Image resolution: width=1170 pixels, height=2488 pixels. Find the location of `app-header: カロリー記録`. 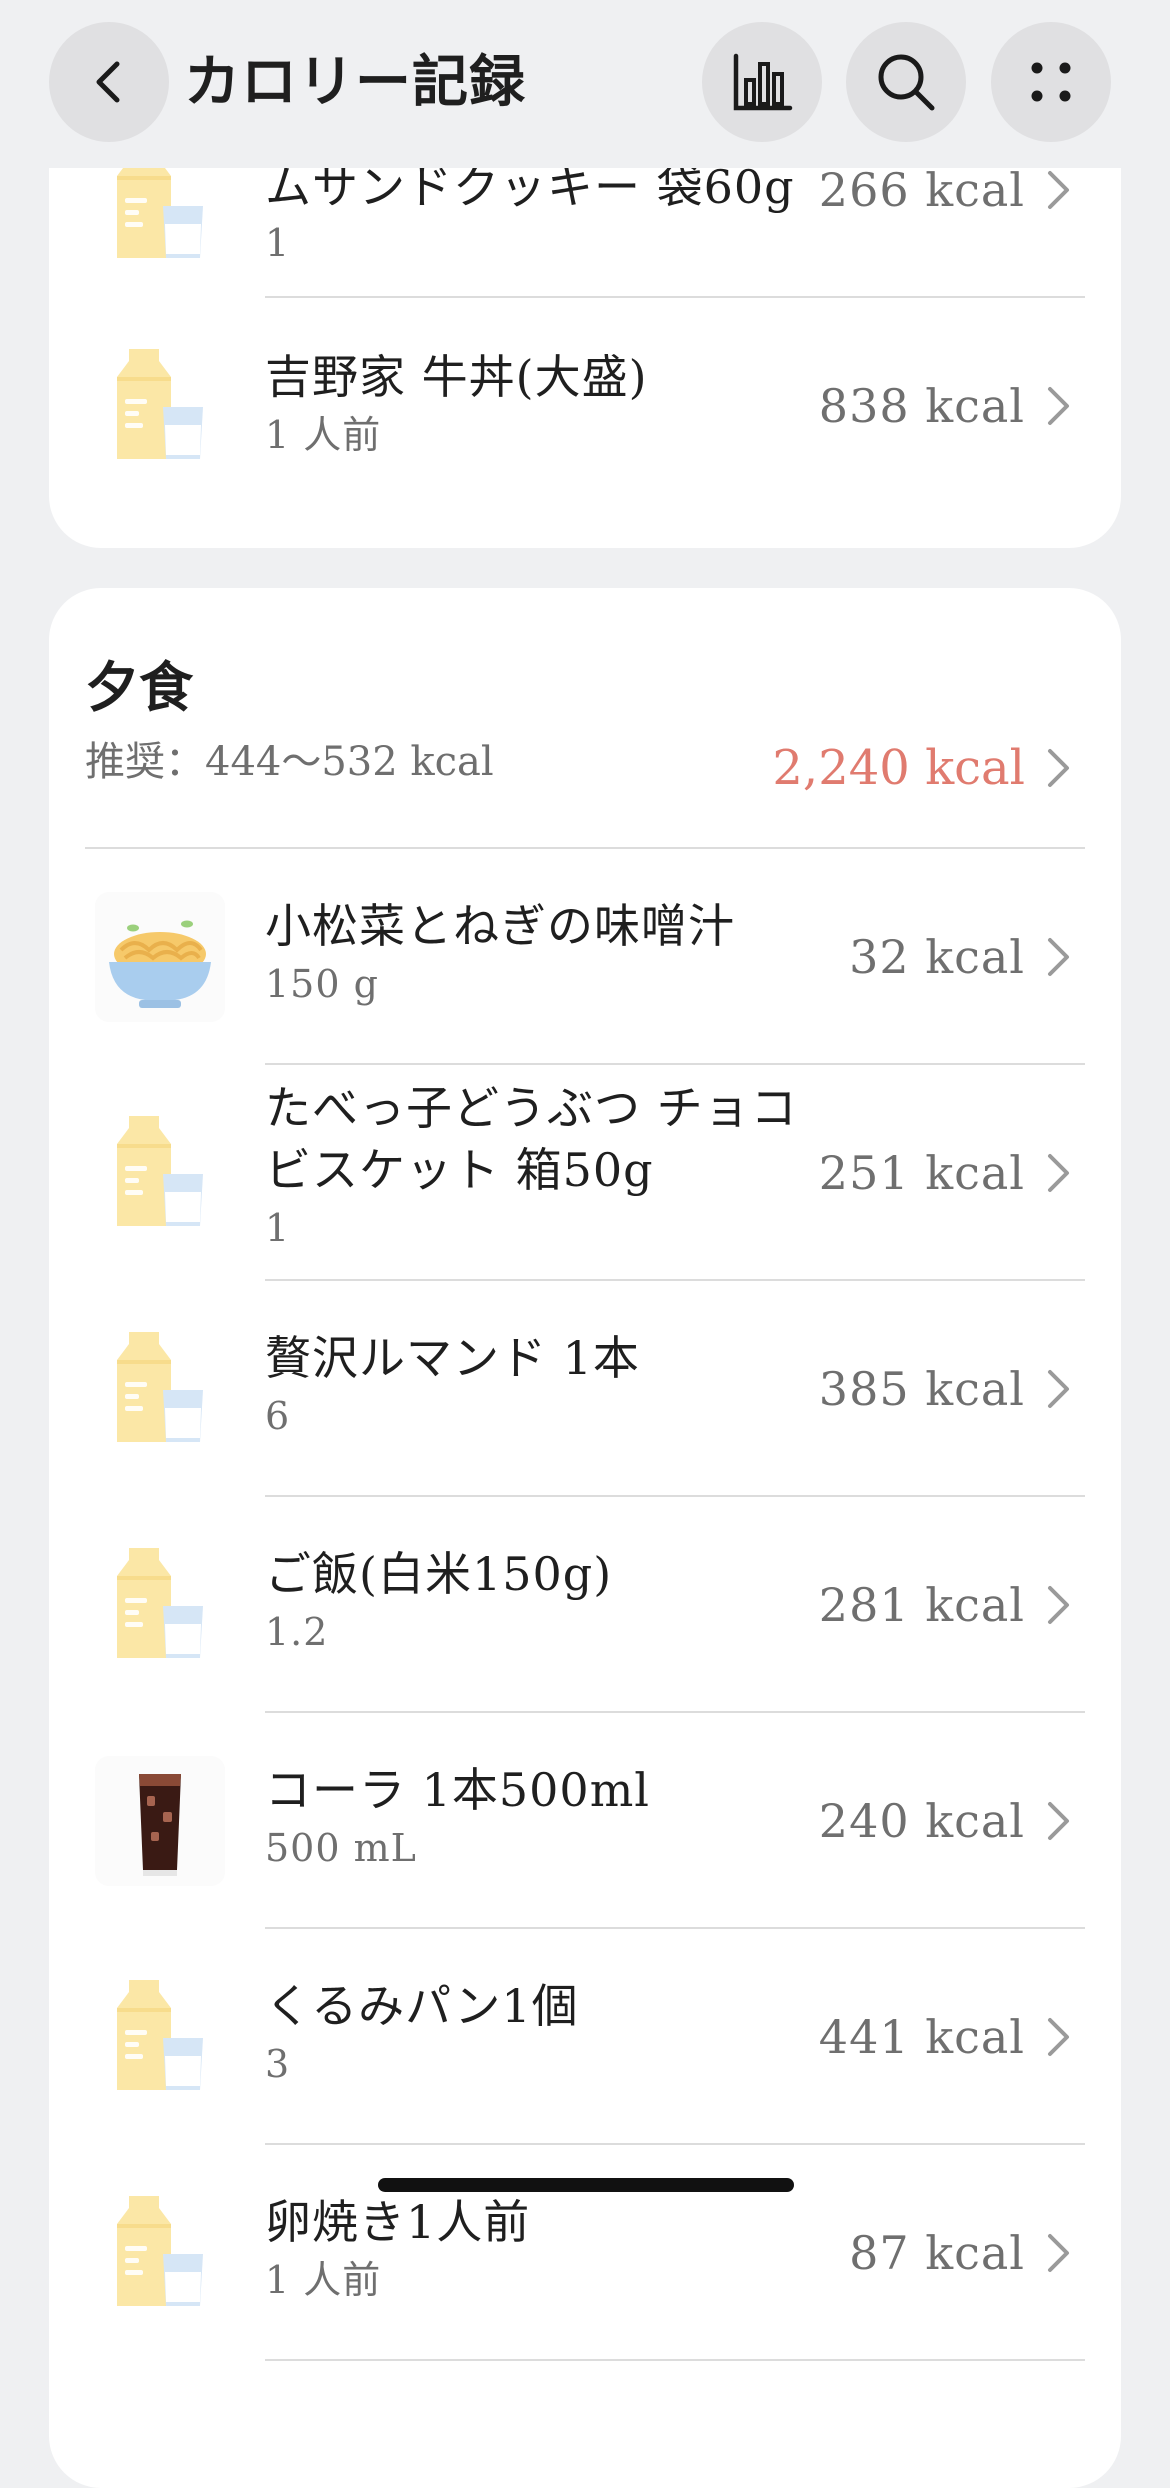

app-header: カロリー記録 is located at coordinates (585, 84).